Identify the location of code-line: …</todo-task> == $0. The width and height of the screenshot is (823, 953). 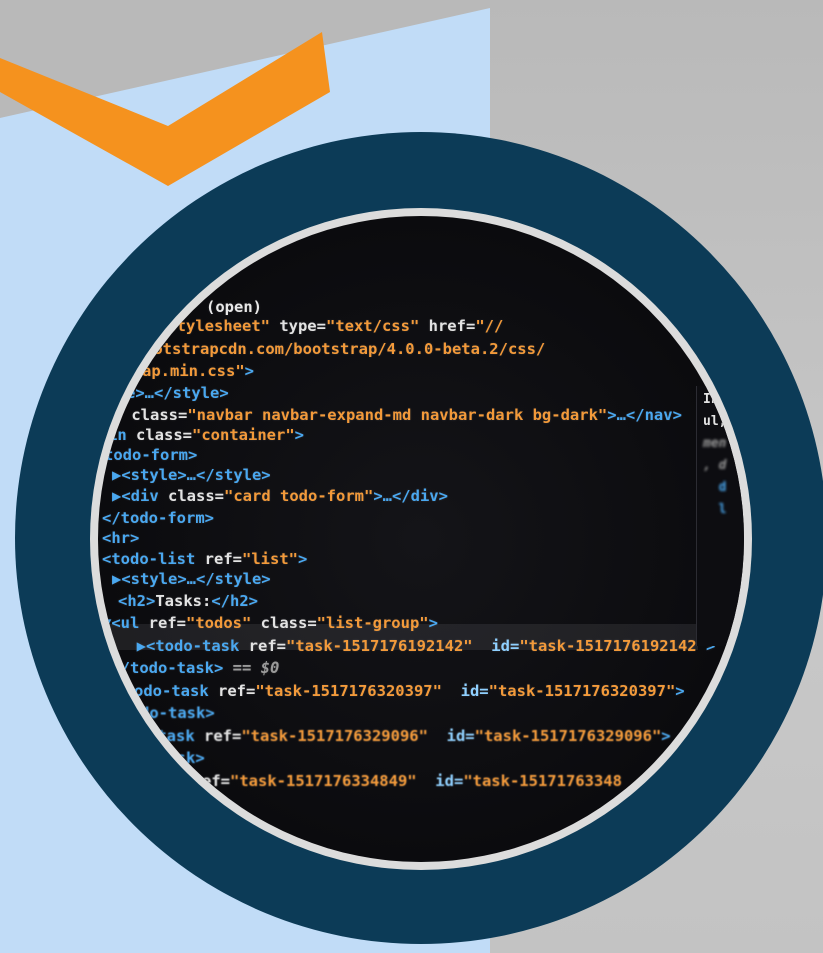
(190, 668).